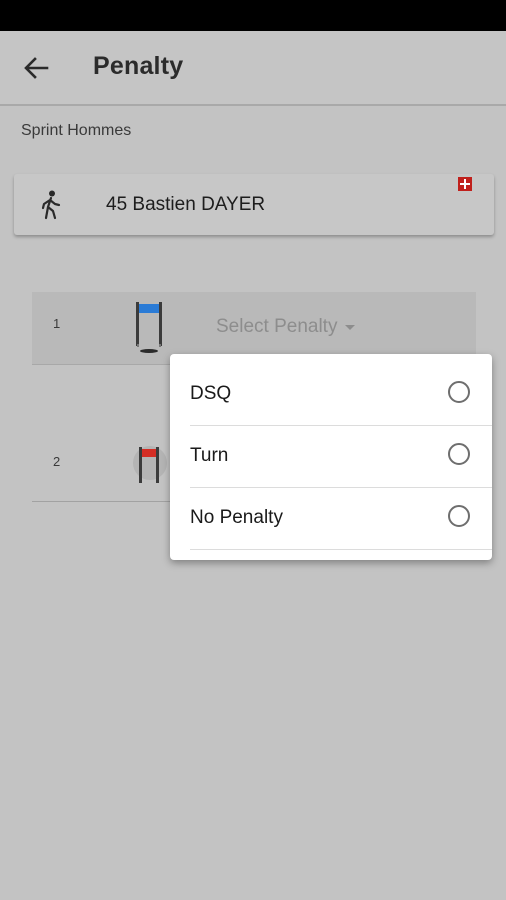 The image size is (506, 900). What do you see at coordinates (211, 393) in the screenshot?
I see `option-label: DSQ` at bounding box center [211, 393].